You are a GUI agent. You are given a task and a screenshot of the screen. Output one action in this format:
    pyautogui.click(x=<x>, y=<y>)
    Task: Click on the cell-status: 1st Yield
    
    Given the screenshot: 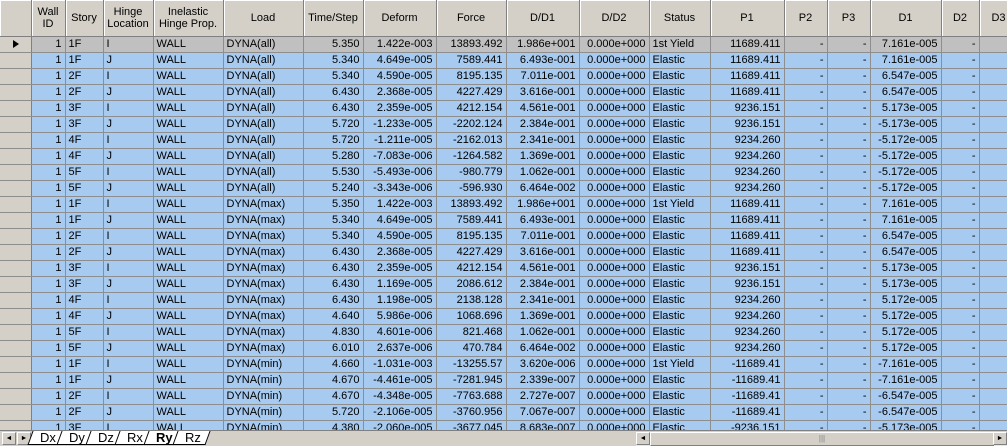 What is the action you would take?
    pyautogui.click(x=680, y=44)
    